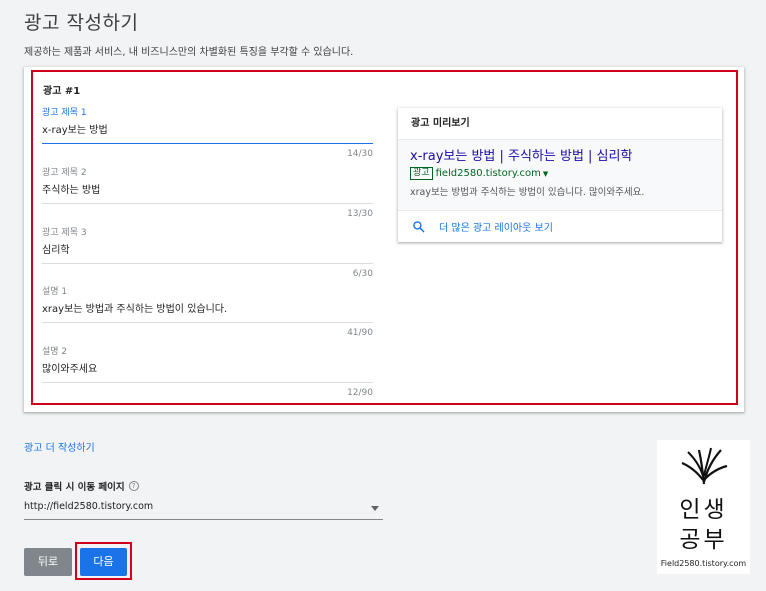 The height and width of the screenshot is (591, 766). What do you see at coordinates (703, 510) in the screenshot?
I see `watermark-line-1: 인생` at bounding box center [703, 510].